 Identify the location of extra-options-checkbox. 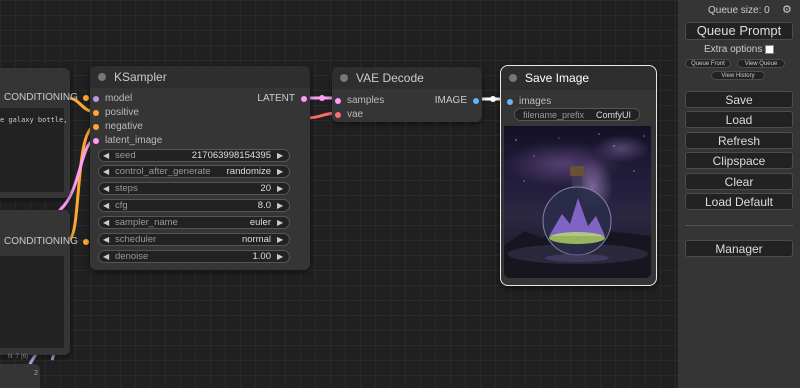
(770, 49).